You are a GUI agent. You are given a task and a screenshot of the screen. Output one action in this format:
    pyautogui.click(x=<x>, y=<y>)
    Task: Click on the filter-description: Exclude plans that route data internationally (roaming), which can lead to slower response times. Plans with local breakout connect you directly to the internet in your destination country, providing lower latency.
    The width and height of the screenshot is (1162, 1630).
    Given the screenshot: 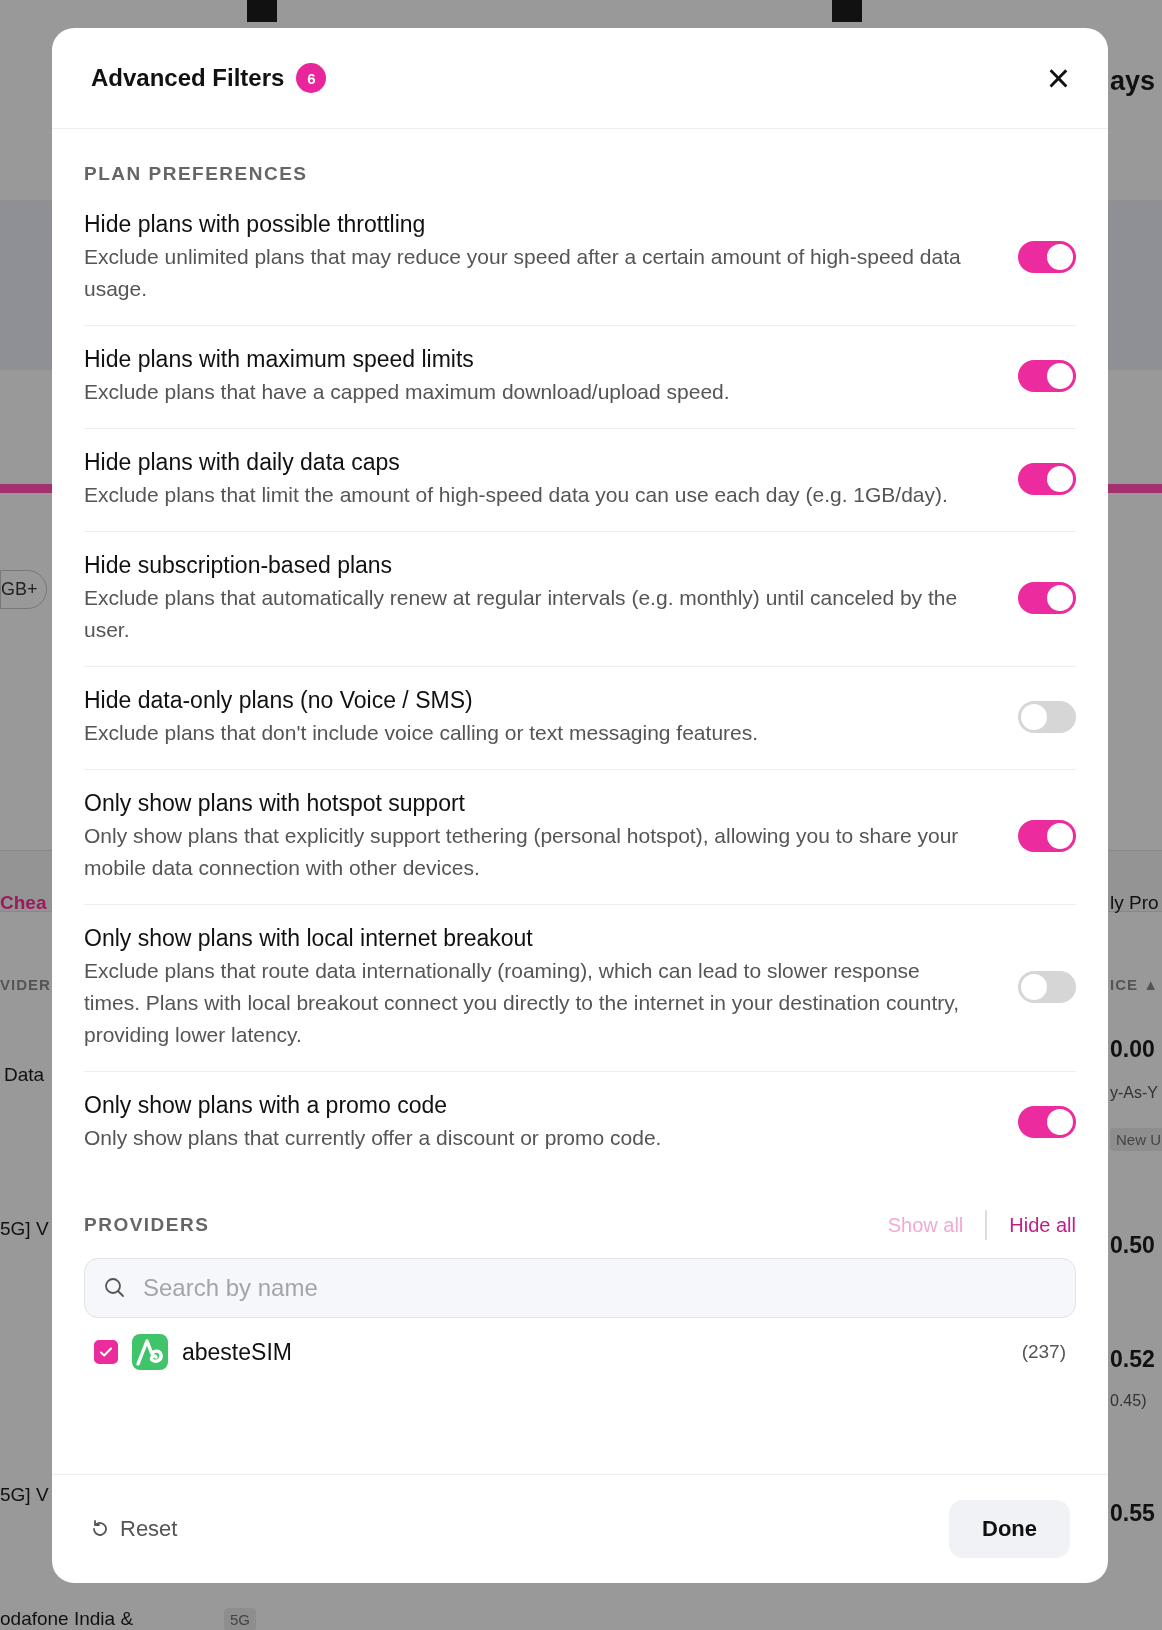 What is the action you would take?
    pyautogui.click(x=522, y=1003)
    